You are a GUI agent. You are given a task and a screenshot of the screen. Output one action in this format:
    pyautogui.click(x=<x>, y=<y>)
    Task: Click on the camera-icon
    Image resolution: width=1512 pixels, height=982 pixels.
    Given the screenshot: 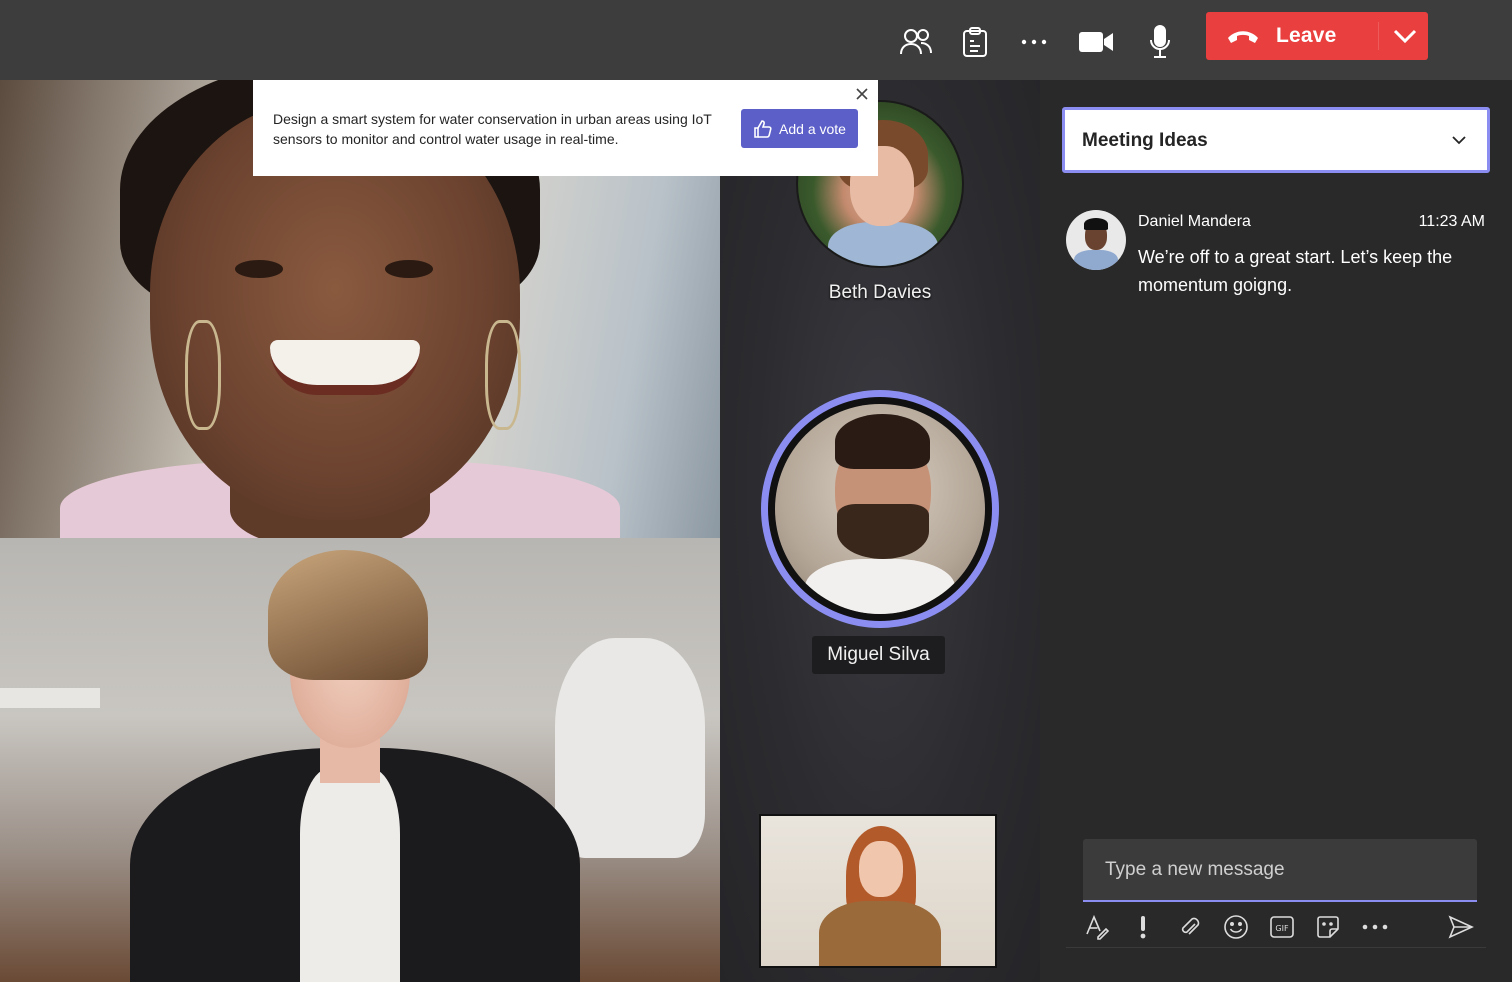 What is the action you would take?
    pyautogui.click(x=1096, y=42)
    